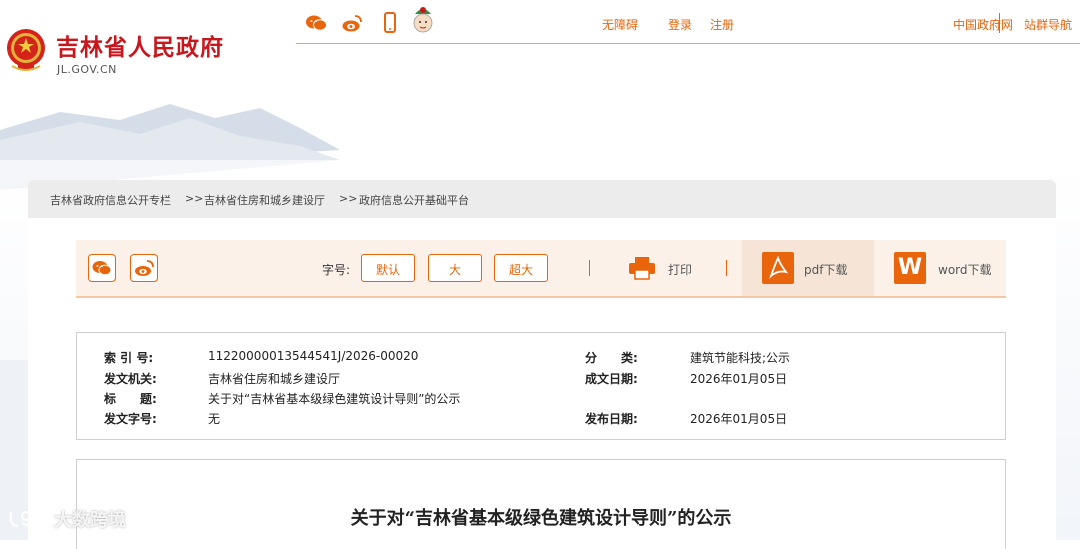  I want to click on national-emblem-icon, so click(26, 50).